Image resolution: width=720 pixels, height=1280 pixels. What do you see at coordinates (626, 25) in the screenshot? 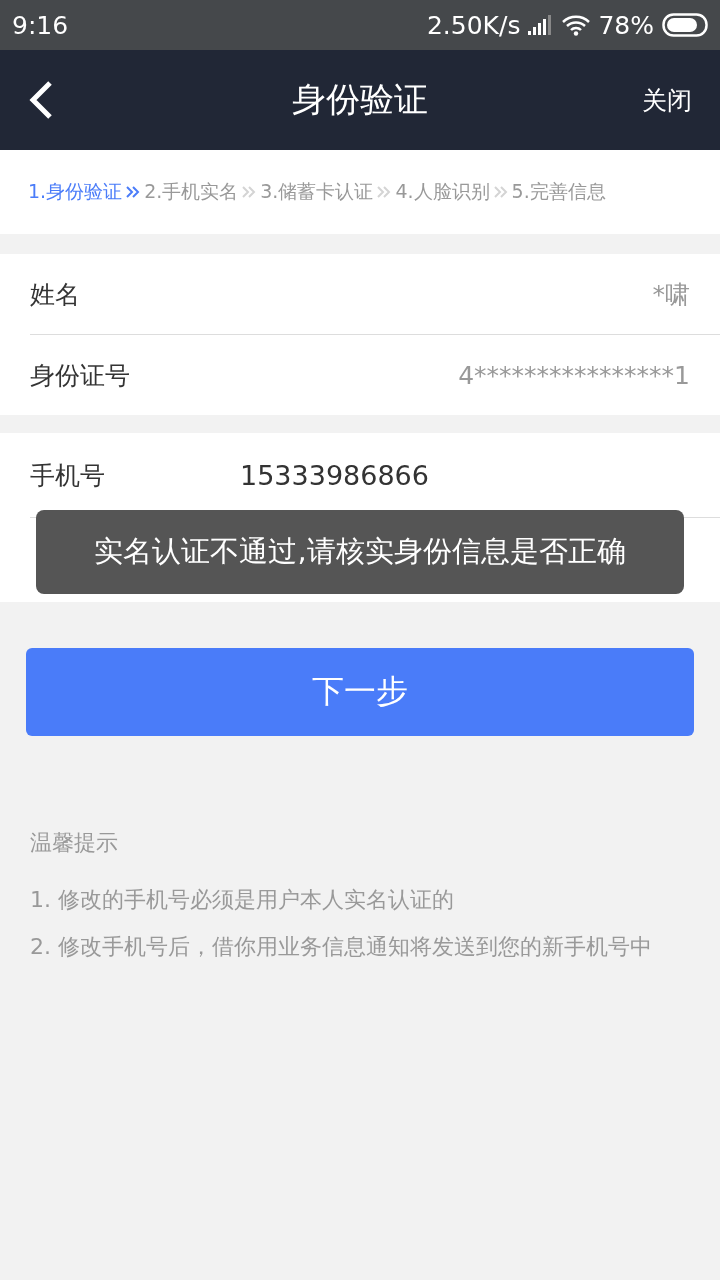
I see `battery-percent: 78%` at bounding box center [626, 25].